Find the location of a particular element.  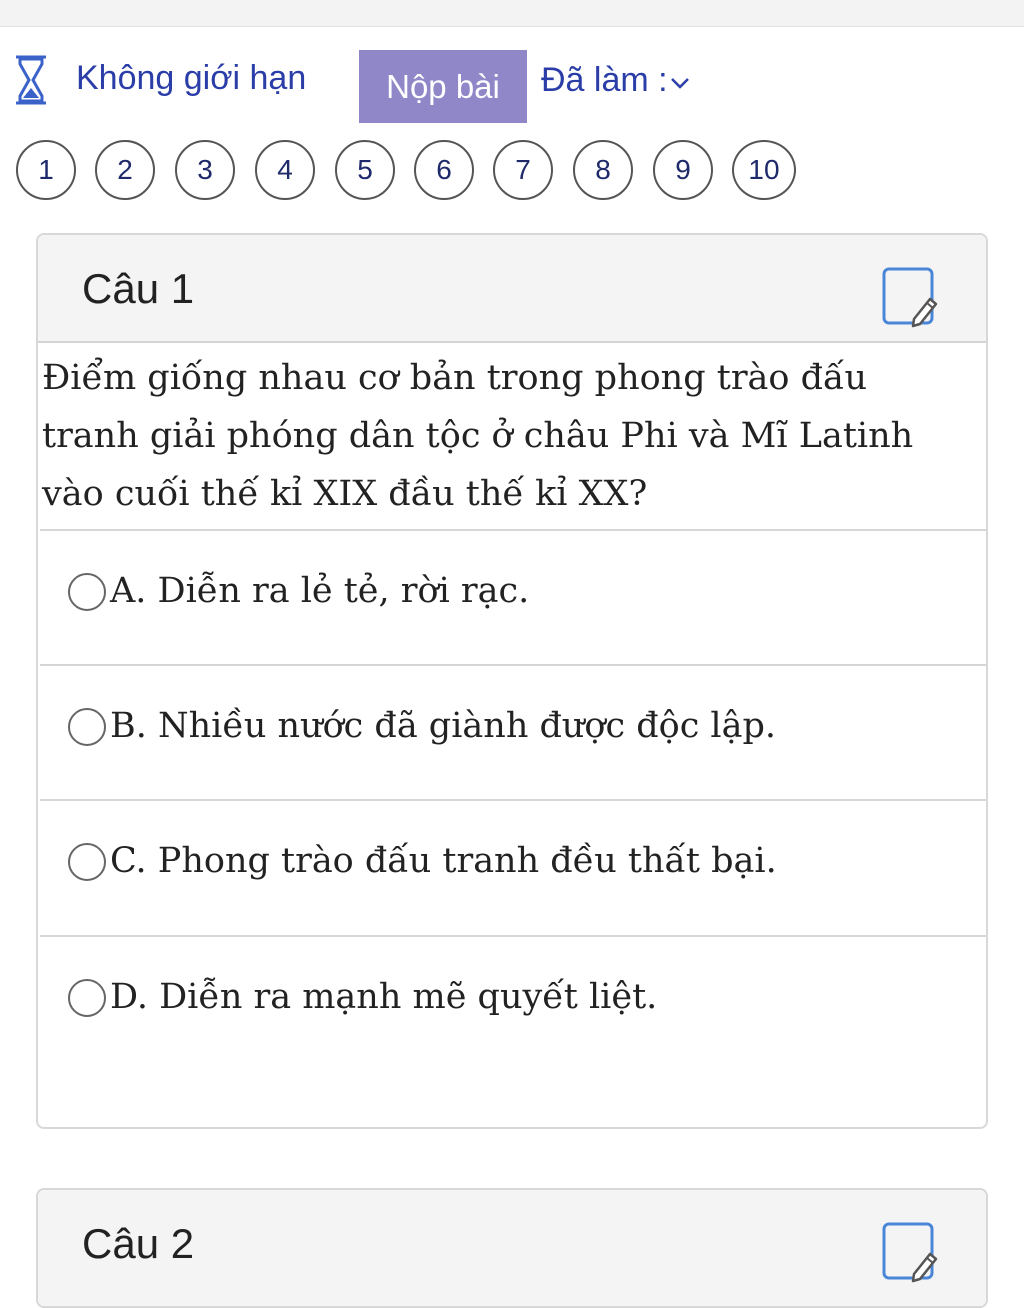

hourglass-icon is located at coordinates (31, 80).